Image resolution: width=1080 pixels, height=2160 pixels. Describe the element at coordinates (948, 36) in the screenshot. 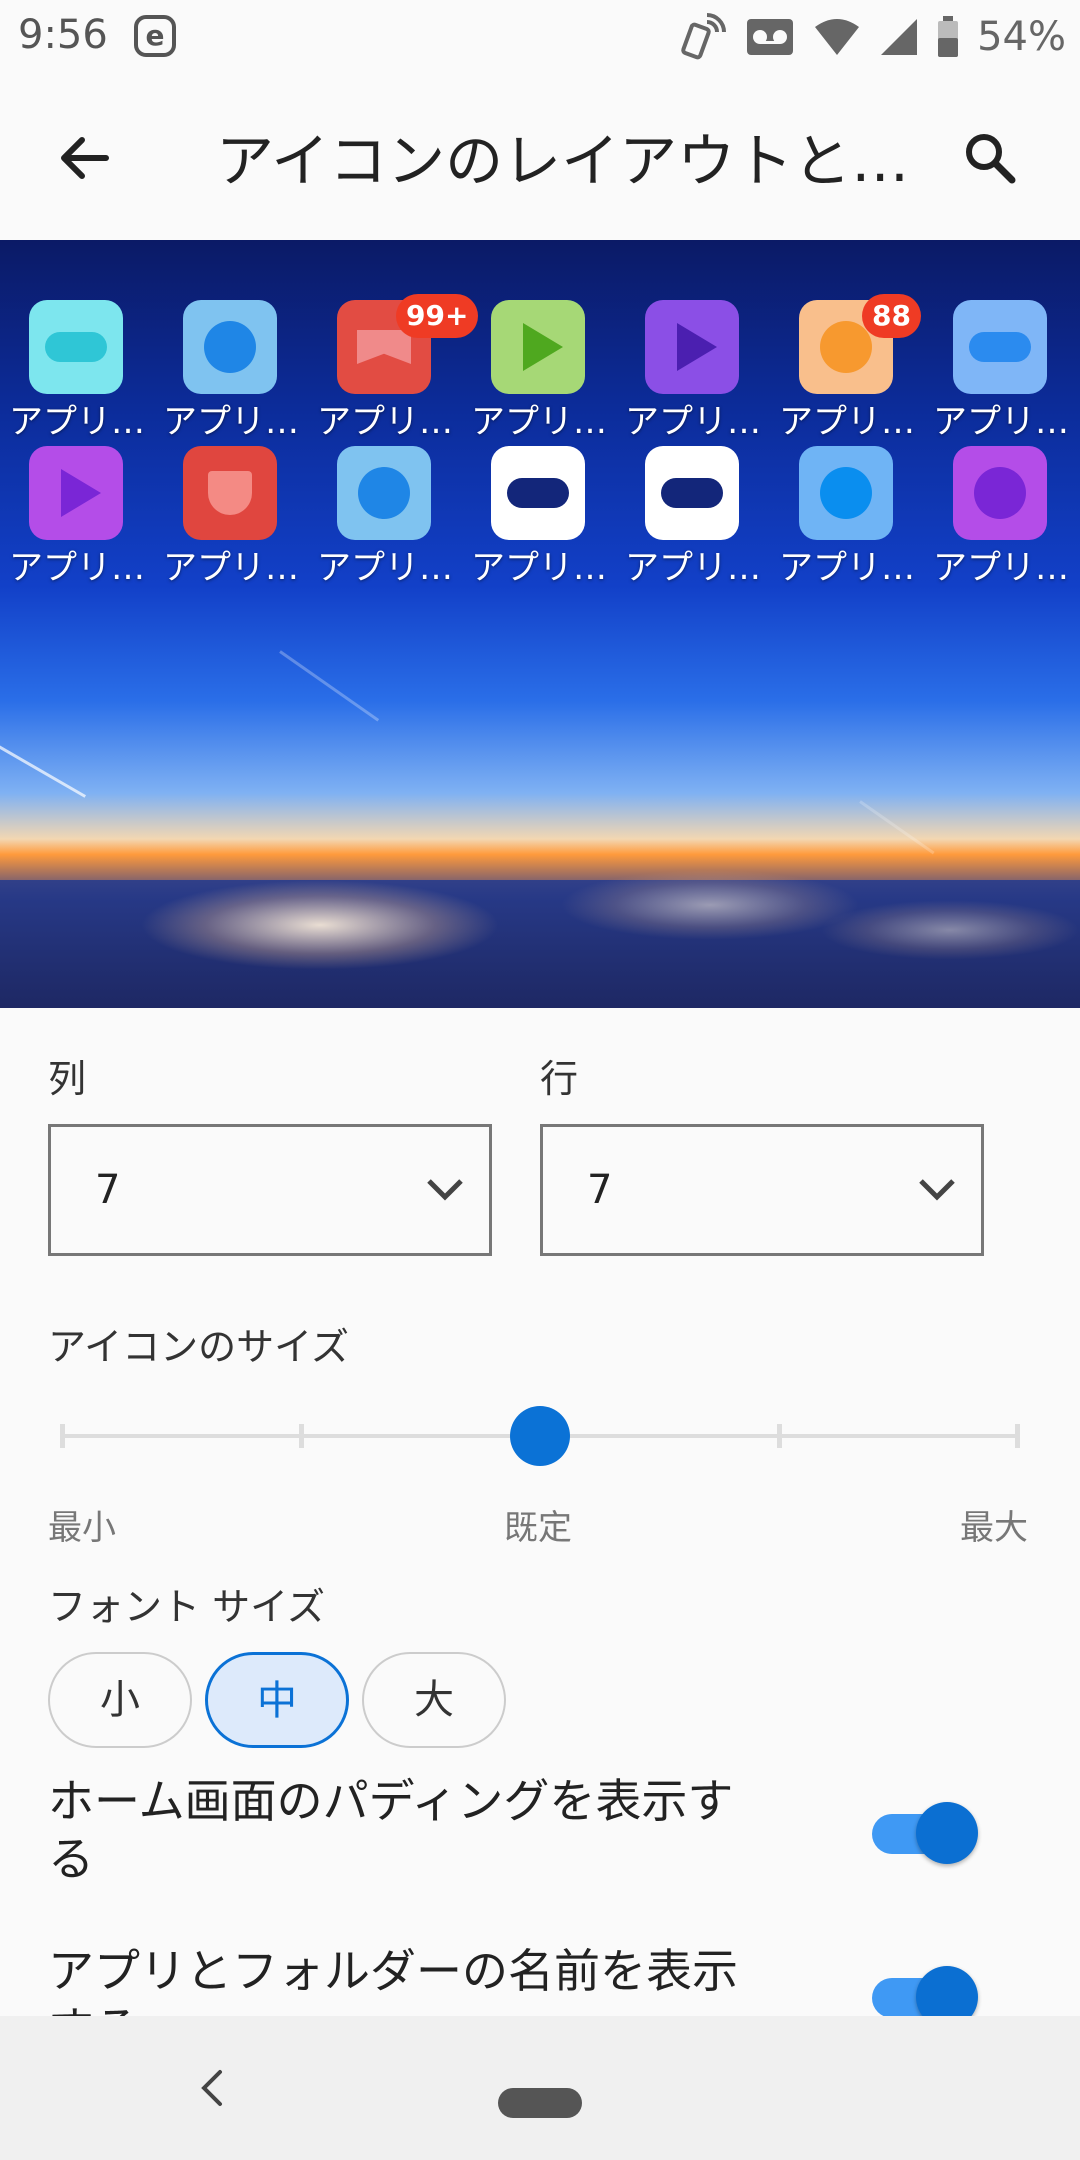

I see `battery-icon` at that location.